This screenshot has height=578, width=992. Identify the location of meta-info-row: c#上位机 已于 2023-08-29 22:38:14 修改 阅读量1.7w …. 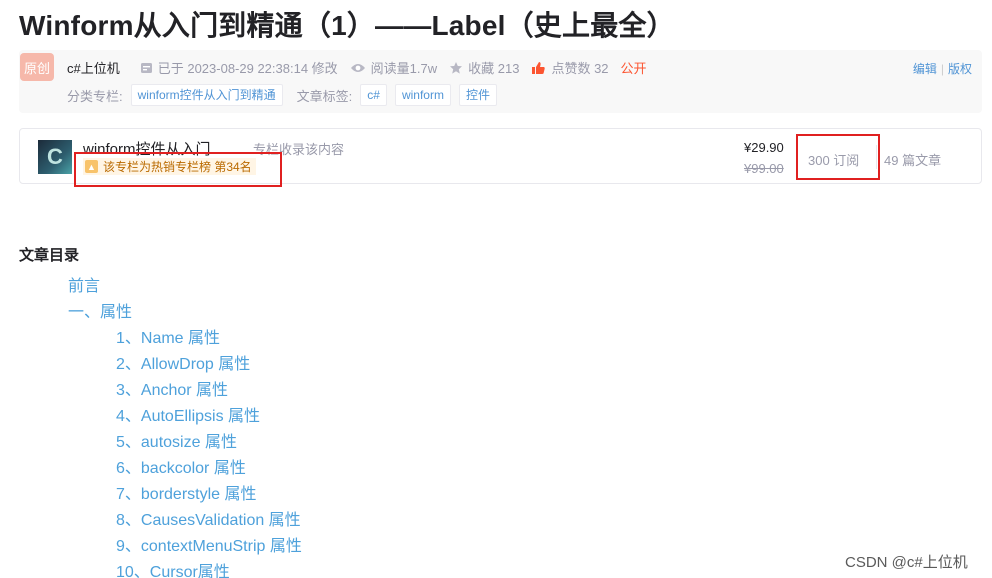
(357, 67).